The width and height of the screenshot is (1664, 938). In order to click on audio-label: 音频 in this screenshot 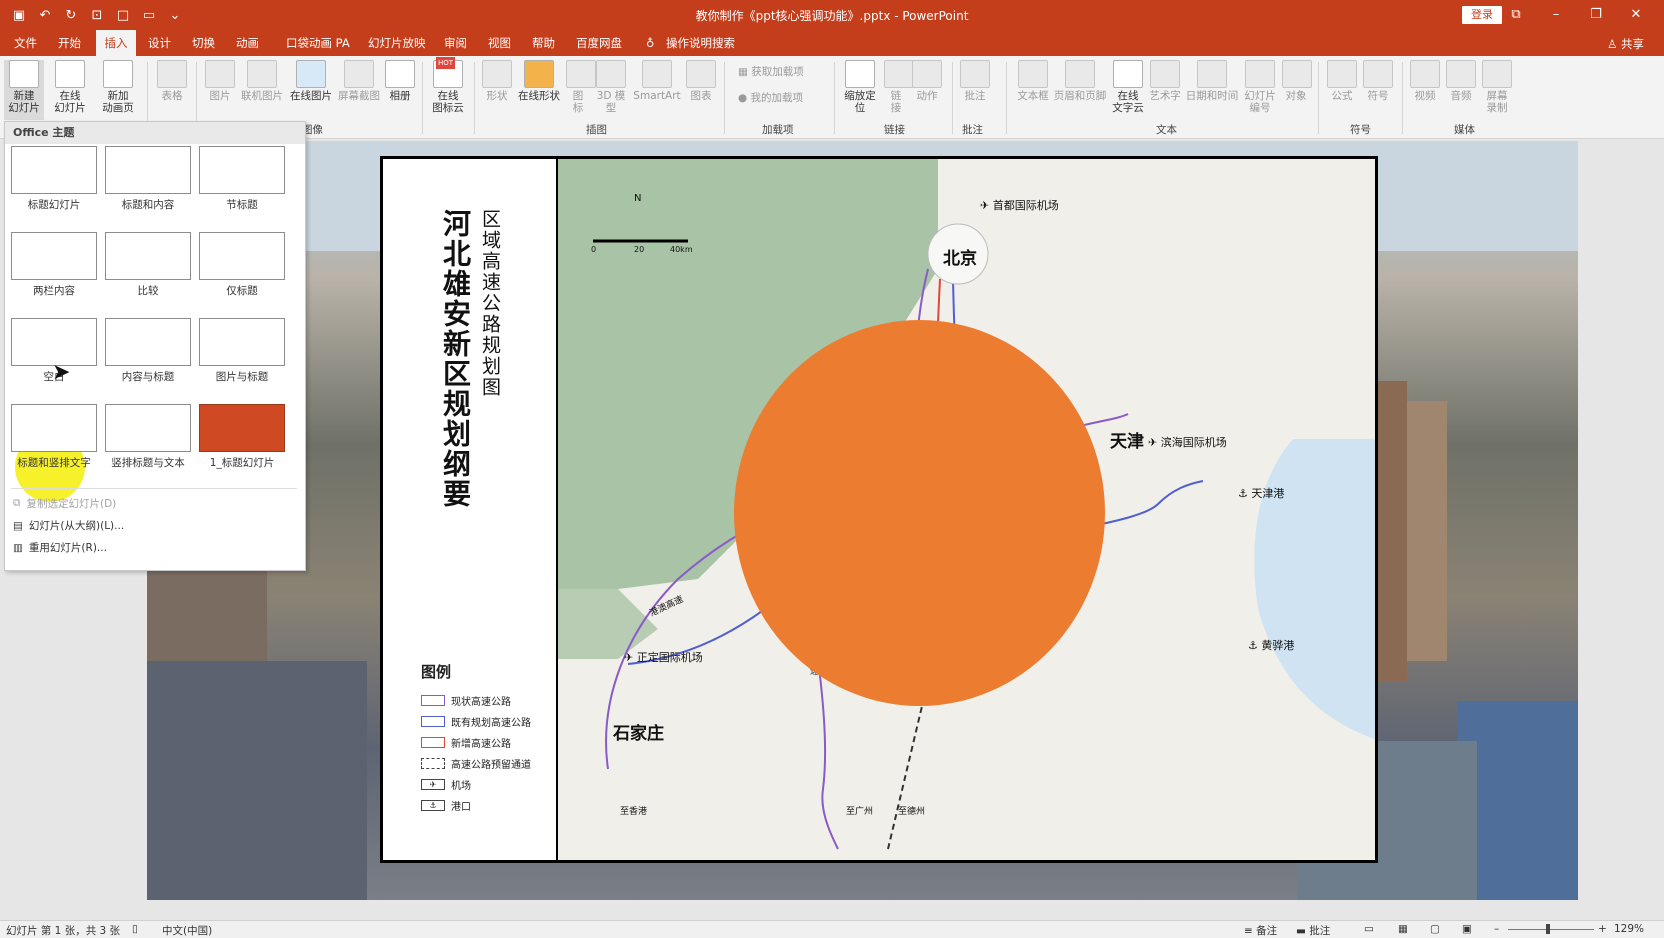, I will do `click(1461, 96)`.